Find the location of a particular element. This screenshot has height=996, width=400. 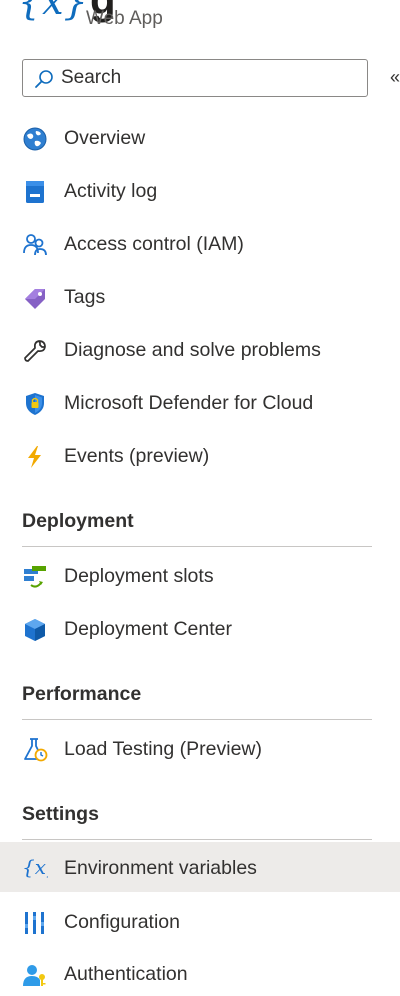

cube-icon is located at coordinates (35, 630).